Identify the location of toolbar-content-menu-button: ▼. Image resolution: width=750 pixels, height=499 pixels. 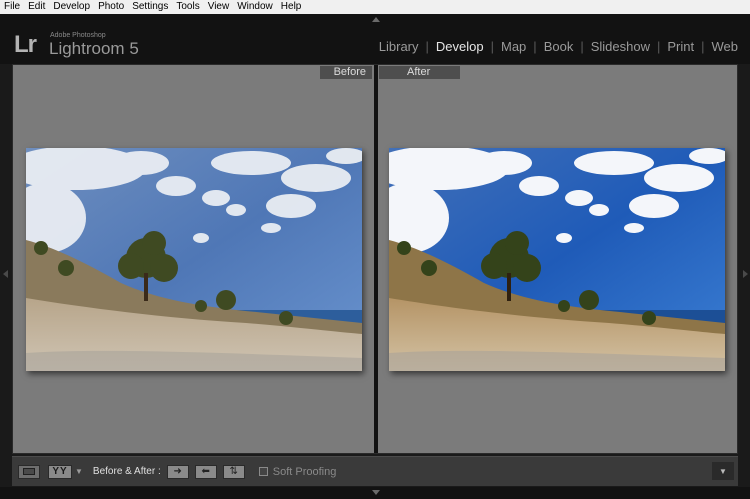
(723, 471).